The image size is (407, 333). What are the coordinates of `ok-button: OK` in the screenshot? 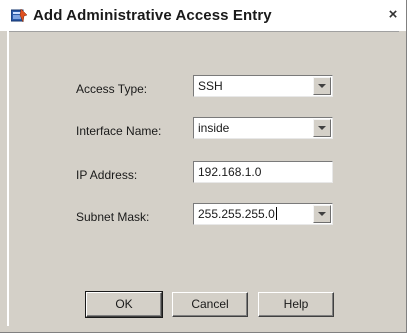 It's located at (124, 304).